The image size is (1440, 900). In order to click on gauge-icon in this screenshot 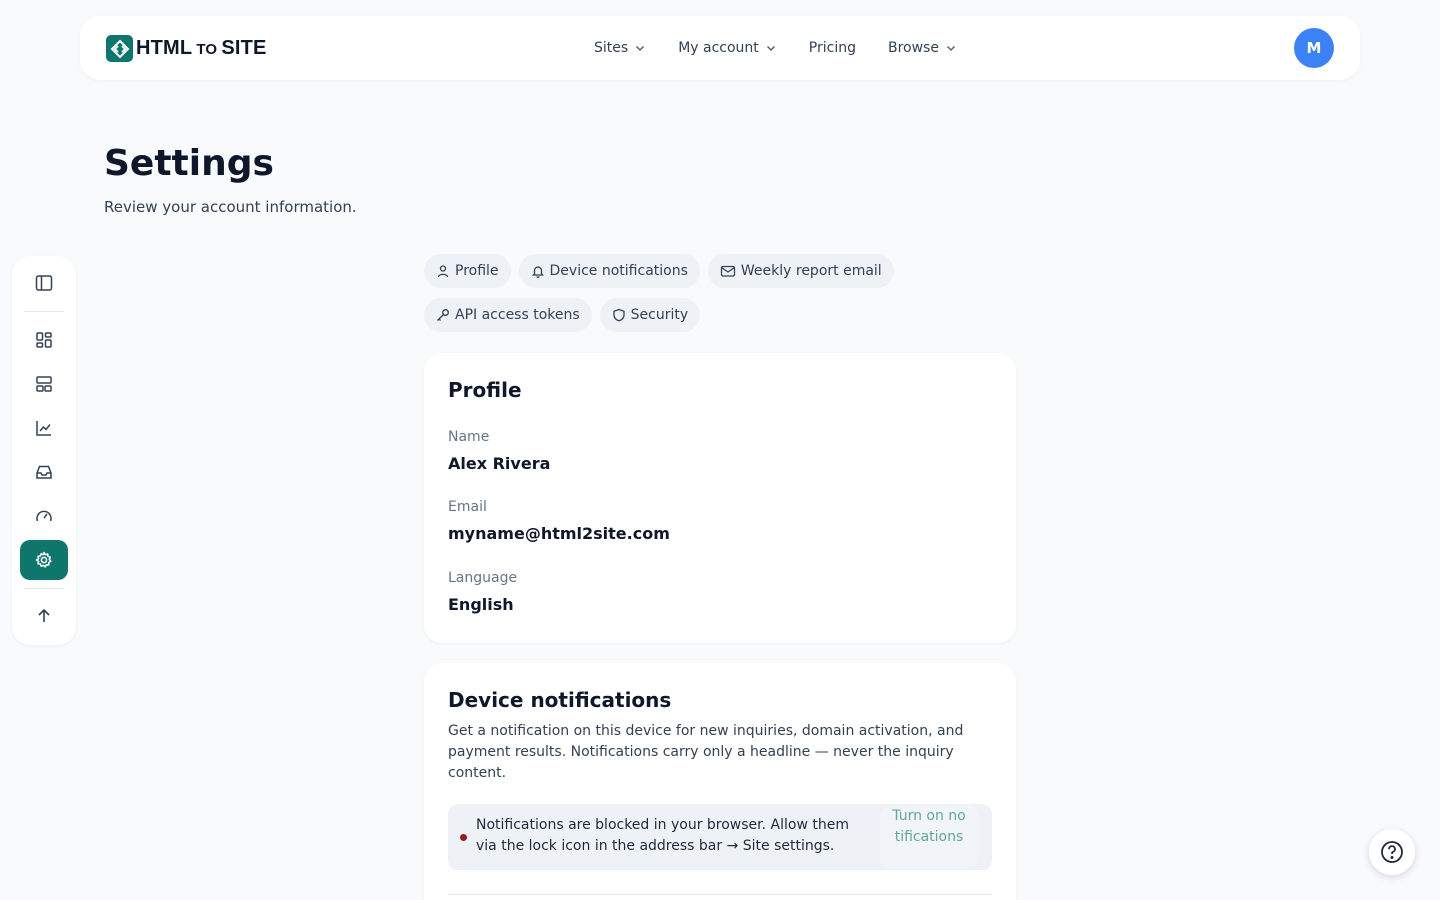, I will do `click(44, 516)`.